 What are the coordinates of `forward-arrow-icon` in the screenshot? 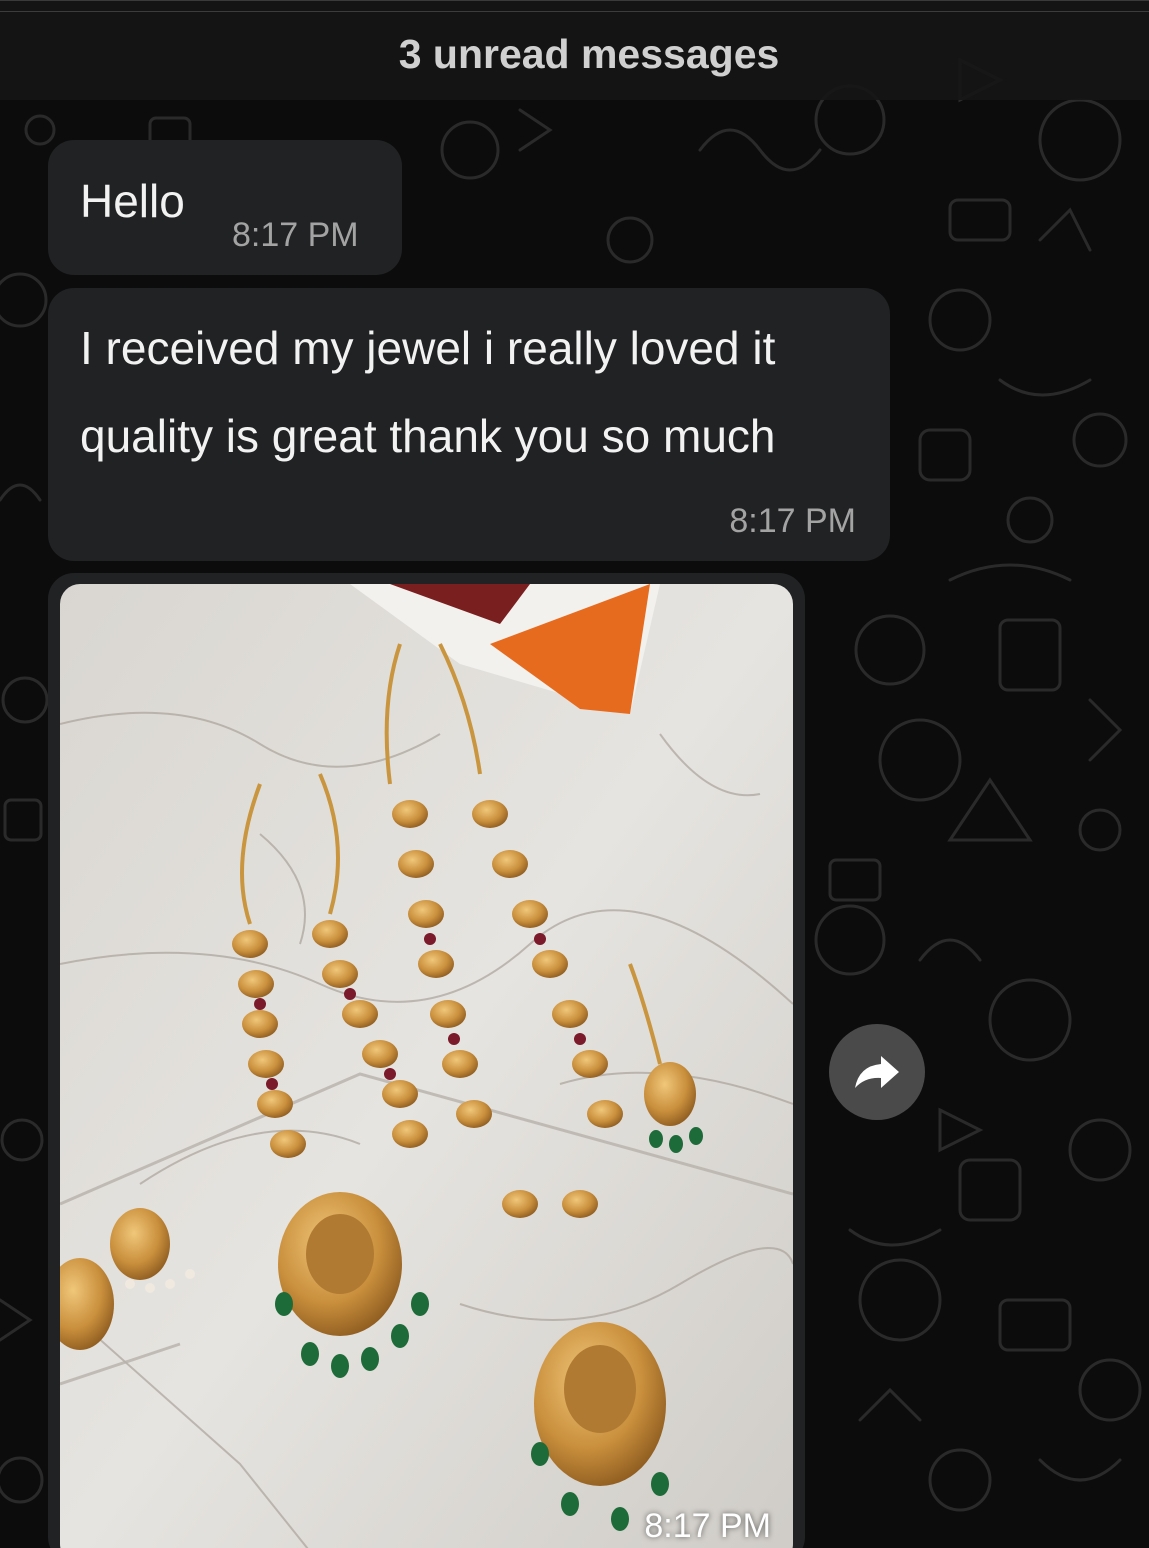 It's located at (877, 1072).